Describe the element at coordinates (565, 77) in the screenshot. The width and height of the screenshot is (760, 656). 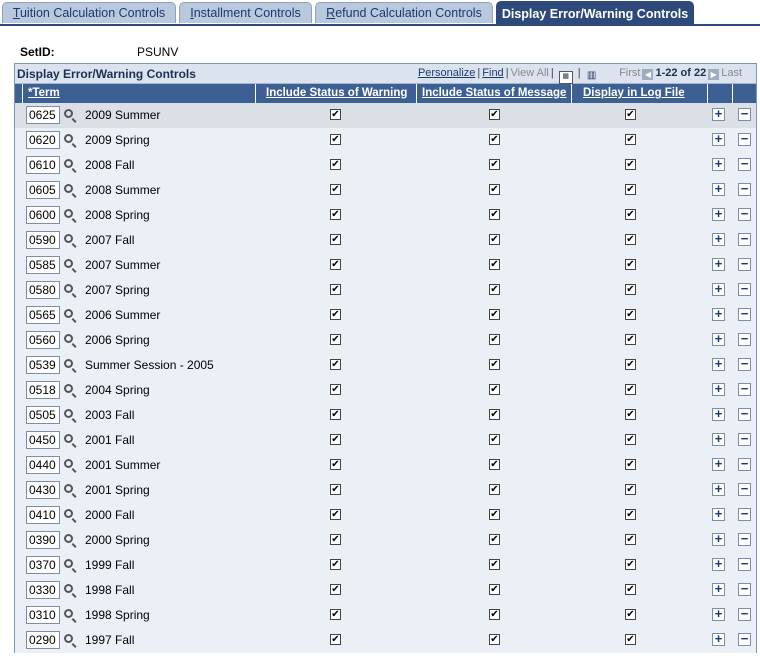
I see `download-icon: ▦` at that location.